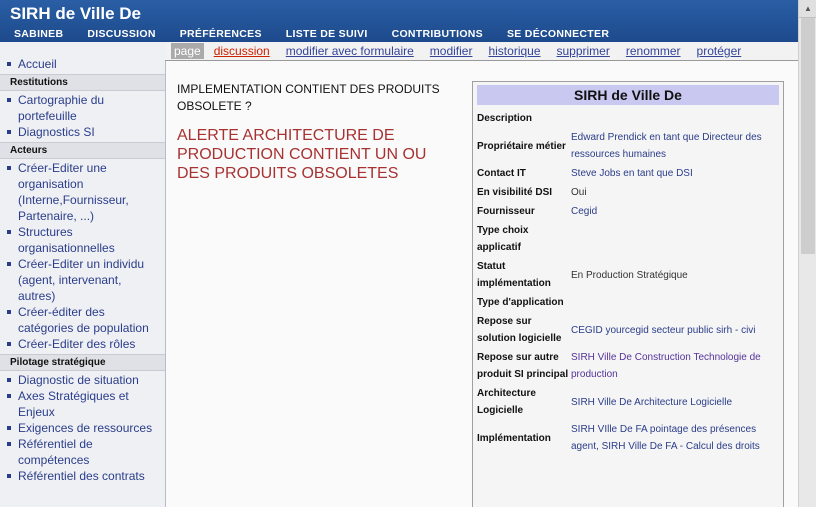 The image size is (816, 507). Describe the element at coordinates (558, 34) in the screenshot. I see `user-nav-link: SE DÉCONNECTER` at that location.